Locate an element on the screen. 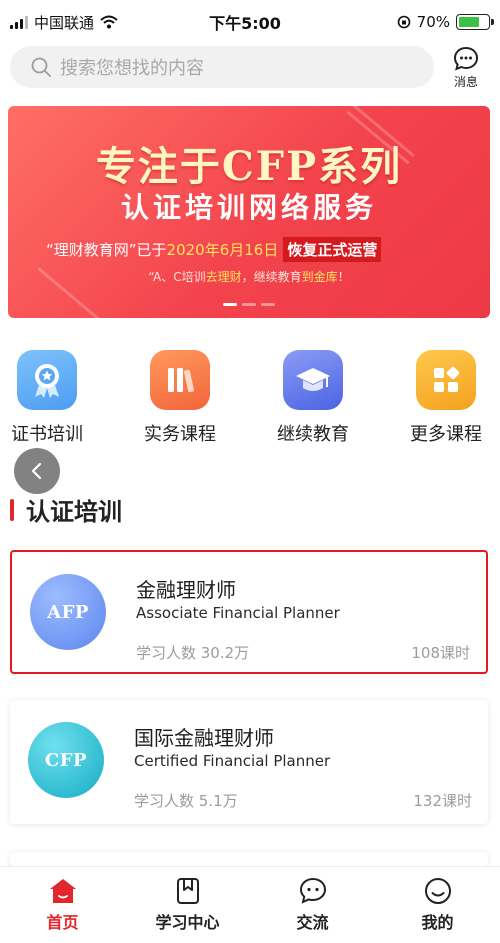  banner-pagination is located at coordinates (249, 304).